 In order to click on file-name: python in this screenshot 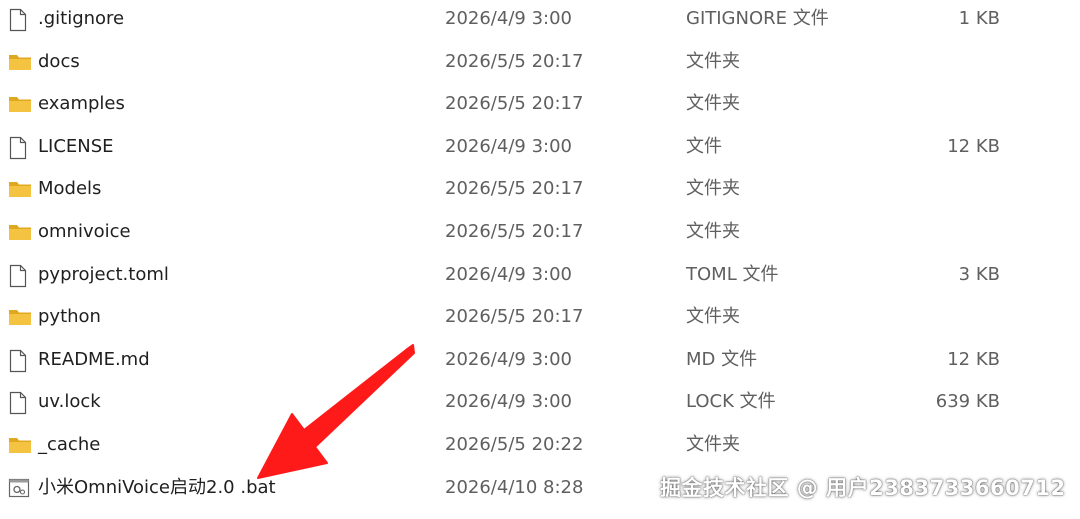, I will do `click(69, 317)`.